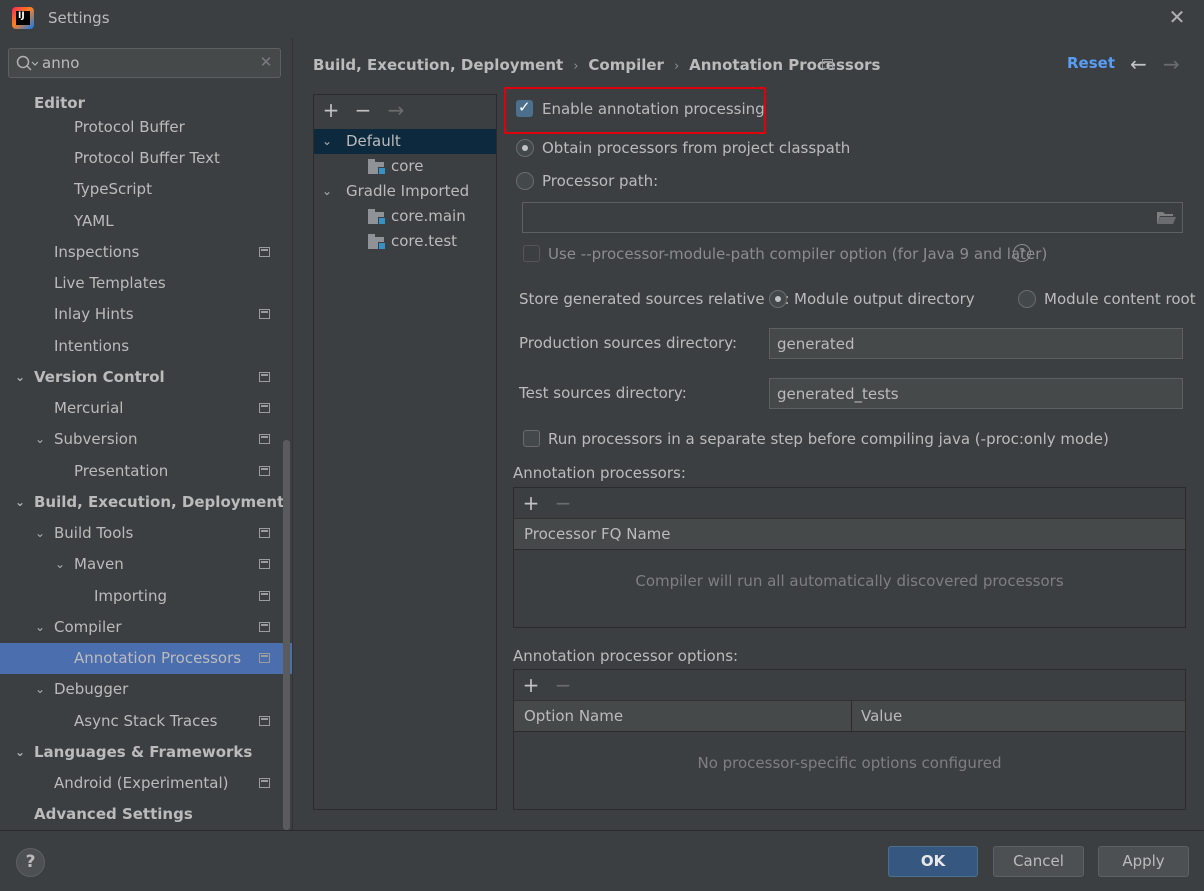 The height and width of the screenshot is (891, 1204). I want to click on cancel-button: Cancel, so click(1038, 861).